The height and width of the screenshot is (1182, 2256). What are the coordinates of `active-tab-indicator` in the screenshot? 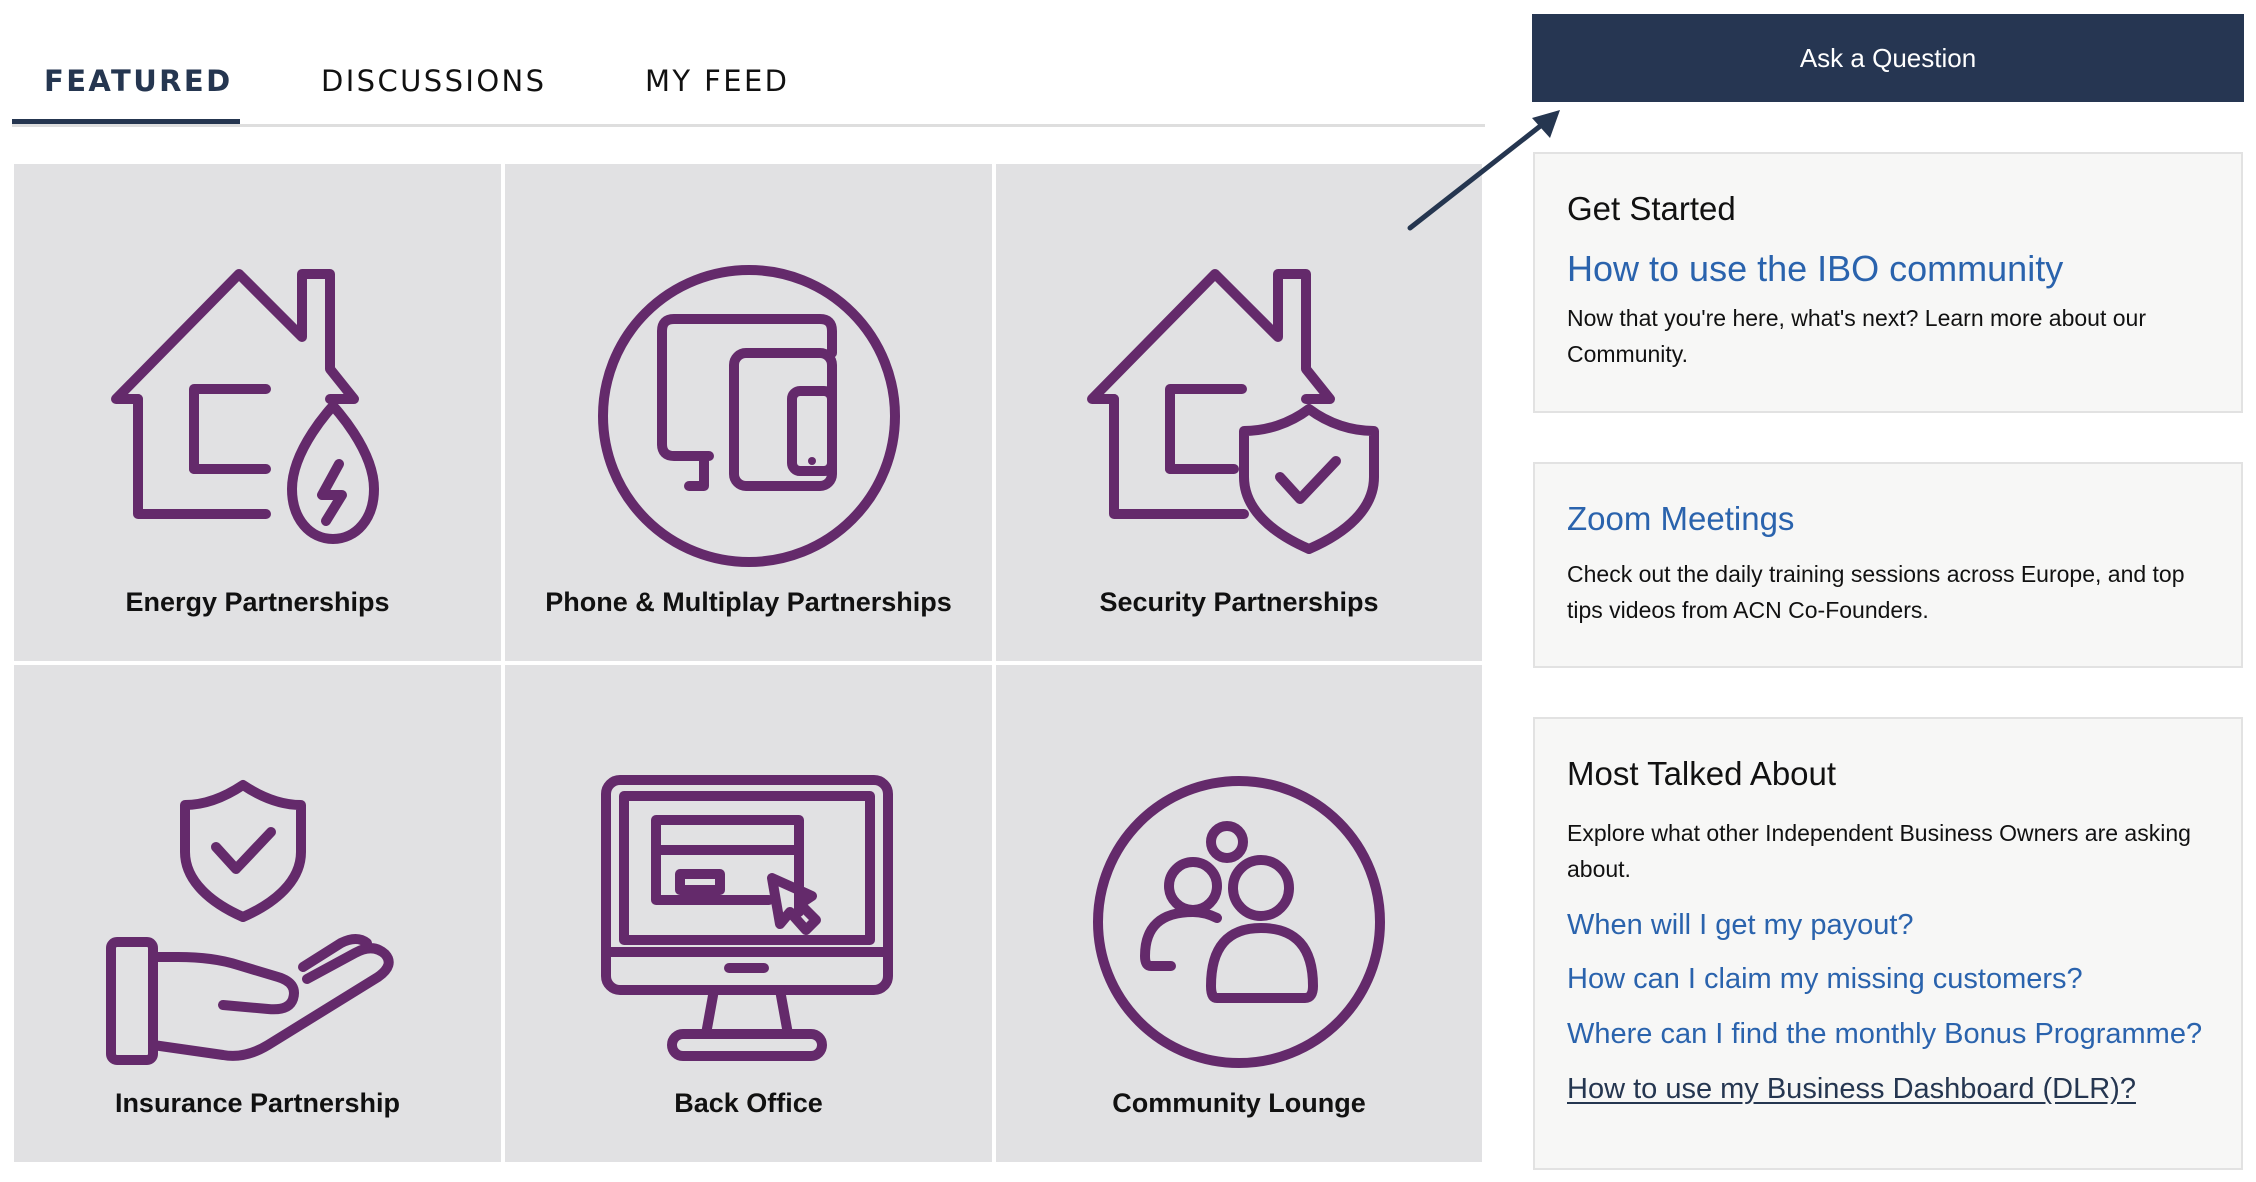 It's located at (126, 121).